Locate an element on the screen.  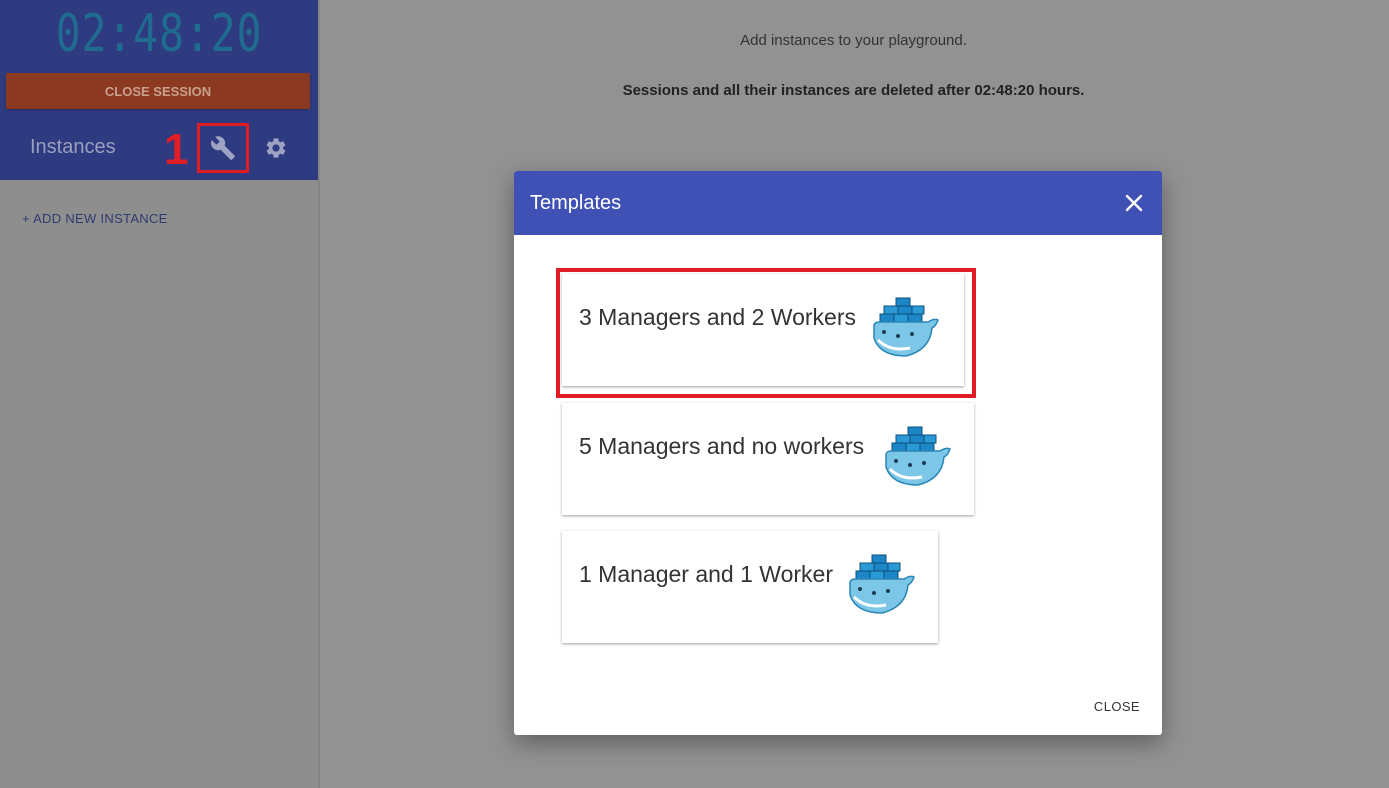
close-icon is located at coordinates (1134, 203).